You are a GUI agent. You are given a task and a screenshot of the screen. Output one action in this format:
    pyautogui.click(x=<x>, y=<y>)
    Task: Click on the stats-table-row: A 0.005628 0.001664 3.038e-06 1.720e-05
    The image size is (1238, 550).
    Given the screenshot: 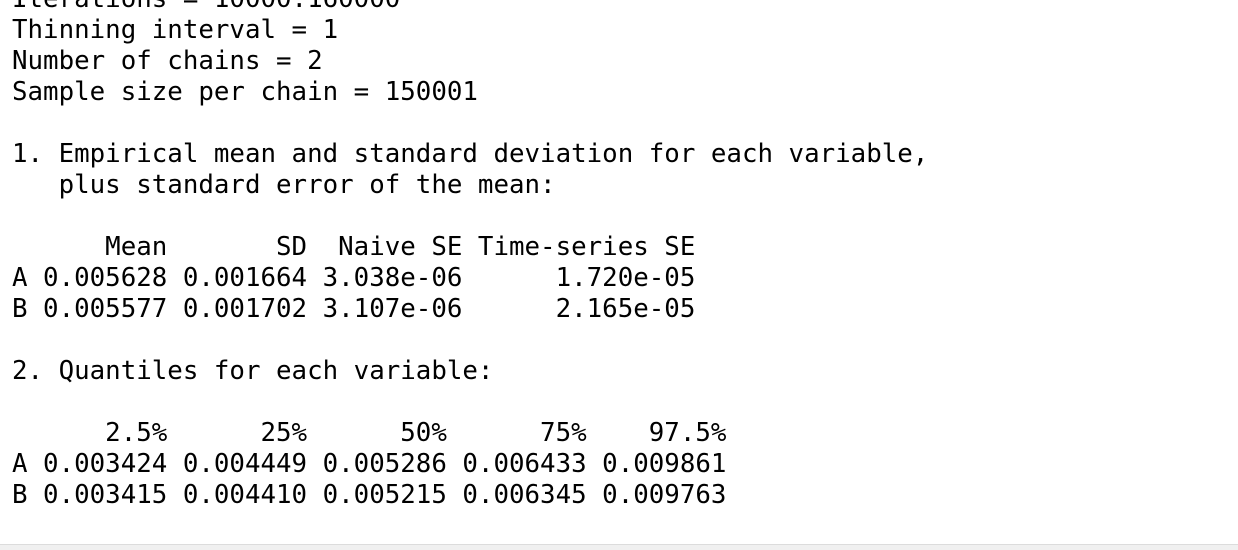 What is the action you would take?
    pyautogui.click(x=354, y=278)
    